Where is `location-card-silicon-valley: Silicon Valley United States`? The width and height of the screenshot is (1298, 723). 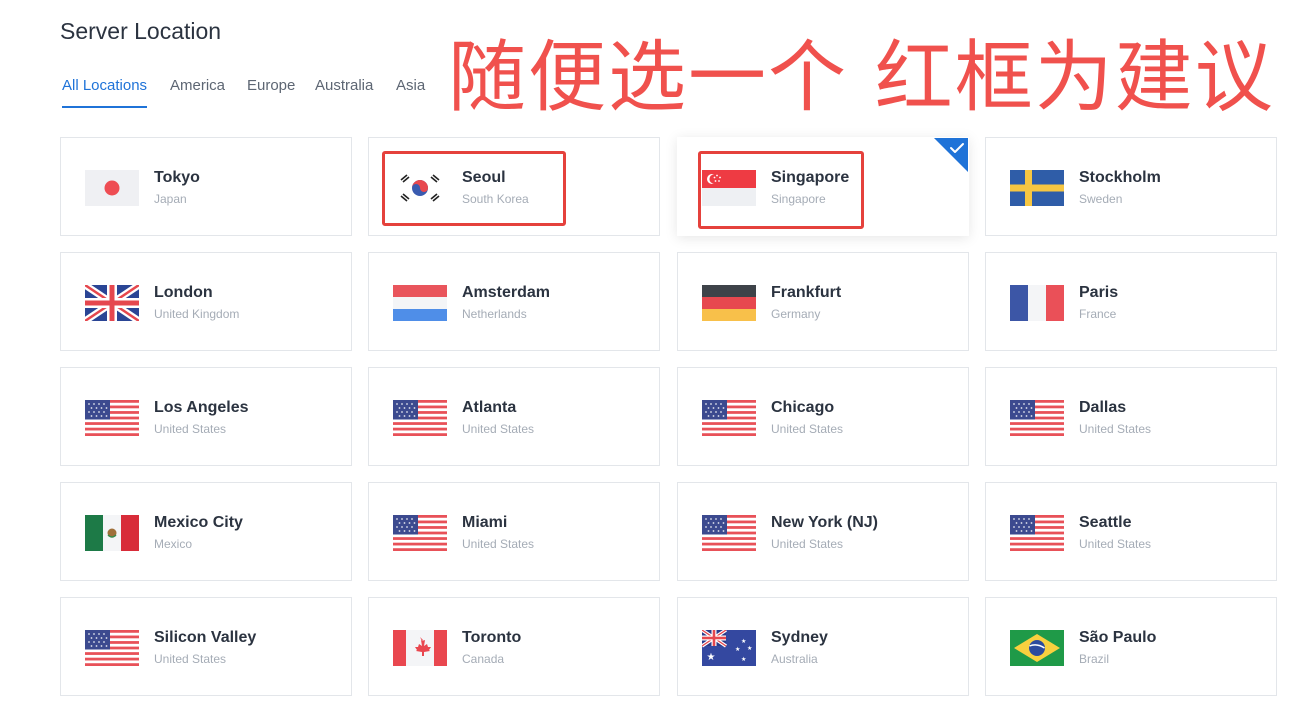
location-card-silicon-valley: Silicon Valley United States is located at coordinates (206, 646).